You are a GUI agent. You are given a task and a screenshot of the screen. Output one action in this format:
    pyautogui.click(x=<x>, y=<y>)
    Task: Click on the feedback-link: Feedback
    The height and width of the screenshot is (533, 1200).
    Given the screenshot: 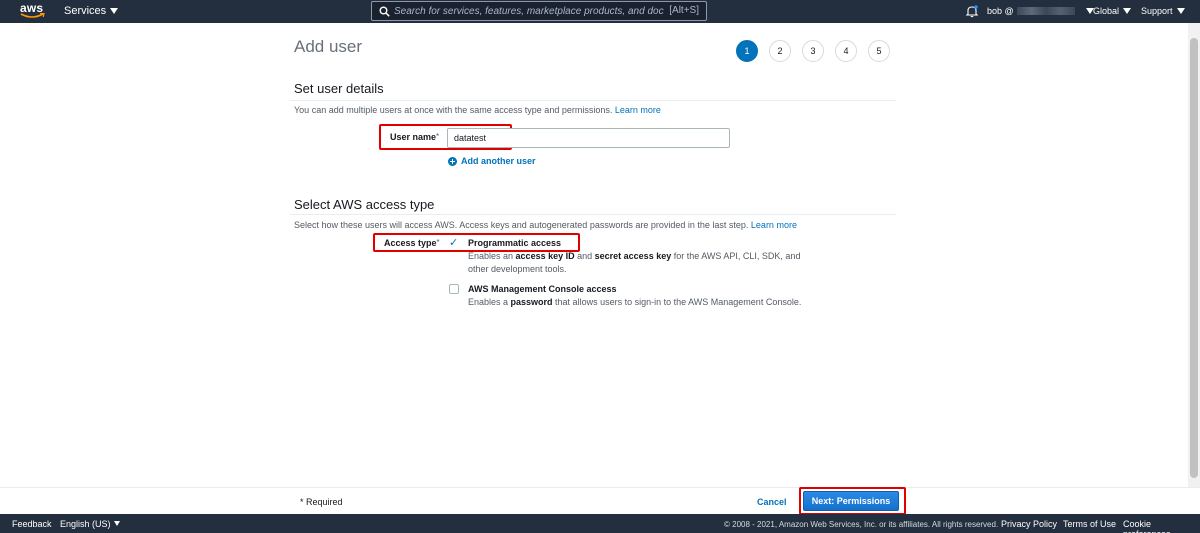 What is the action you would take?
    pyautogui.click(x=32, y=524)
    